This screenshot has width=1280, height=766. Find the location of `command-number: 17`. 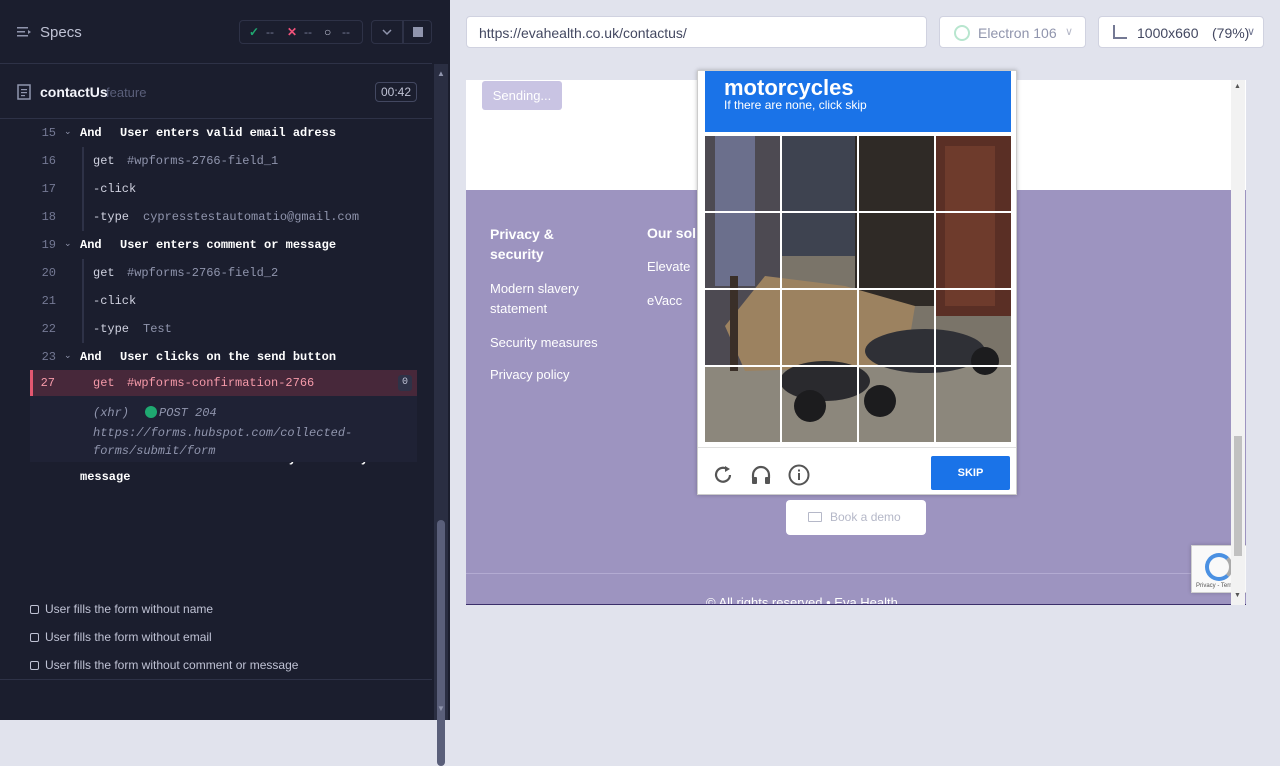

command-number: 17 is located at coordinates (48, 189).